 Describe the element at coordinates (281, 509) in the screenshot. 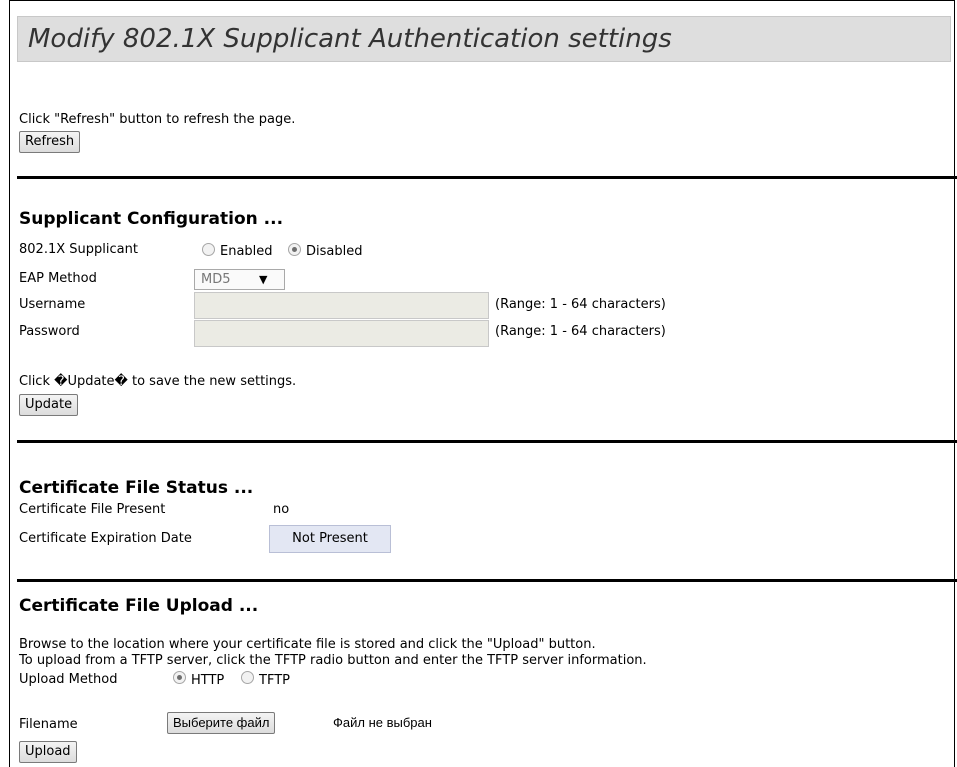

I see `certificate-present-value: no` at that location.